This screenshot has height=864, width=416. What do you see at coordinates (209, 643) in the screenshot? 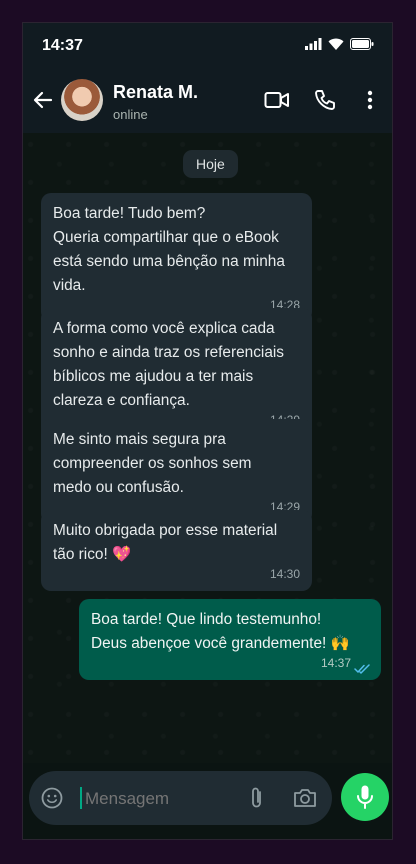
I see `message-line: Deus abençoe você grandemente!` at bounding box center [209, 643].